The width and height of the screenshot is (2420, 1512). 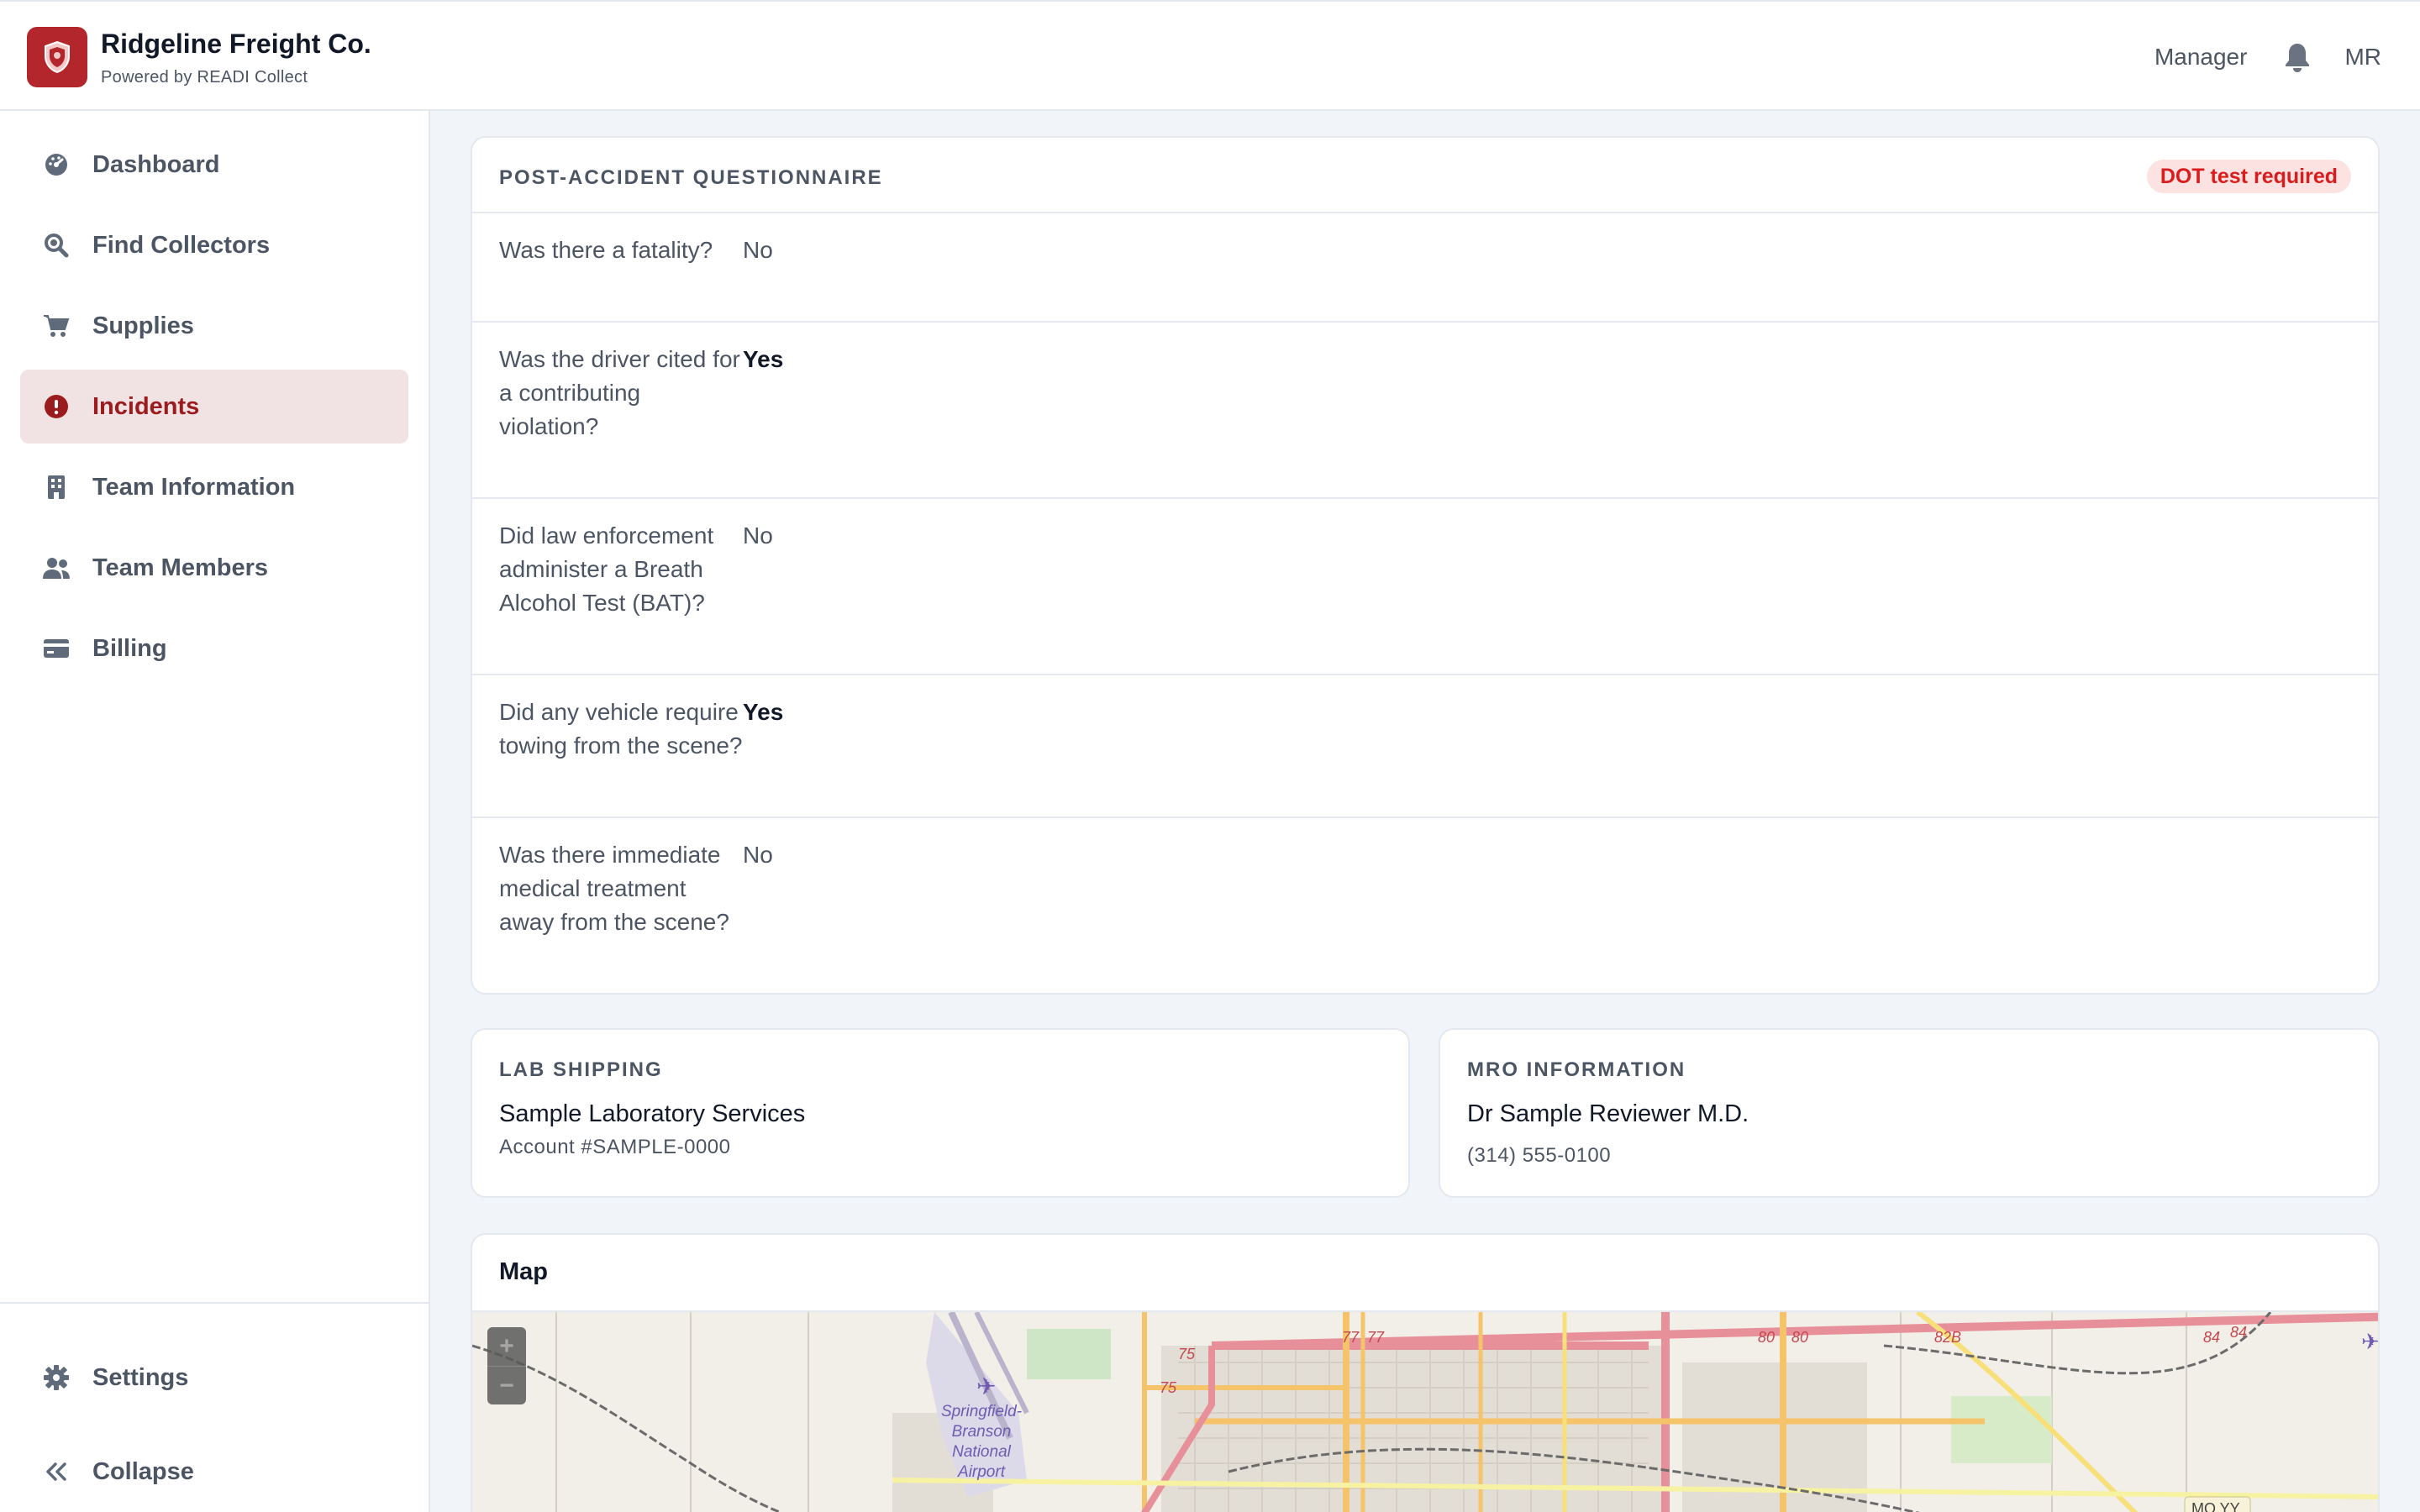 I want to click on mro-label: MRO INFORMATION, so click(x=1576, y=1069).